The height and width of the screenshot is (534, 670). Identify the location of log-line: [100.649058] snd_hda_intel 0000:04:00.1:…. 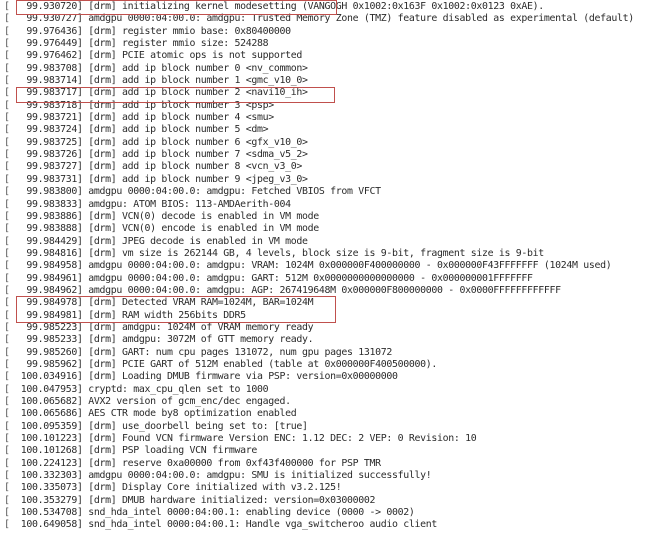
(319, 525).